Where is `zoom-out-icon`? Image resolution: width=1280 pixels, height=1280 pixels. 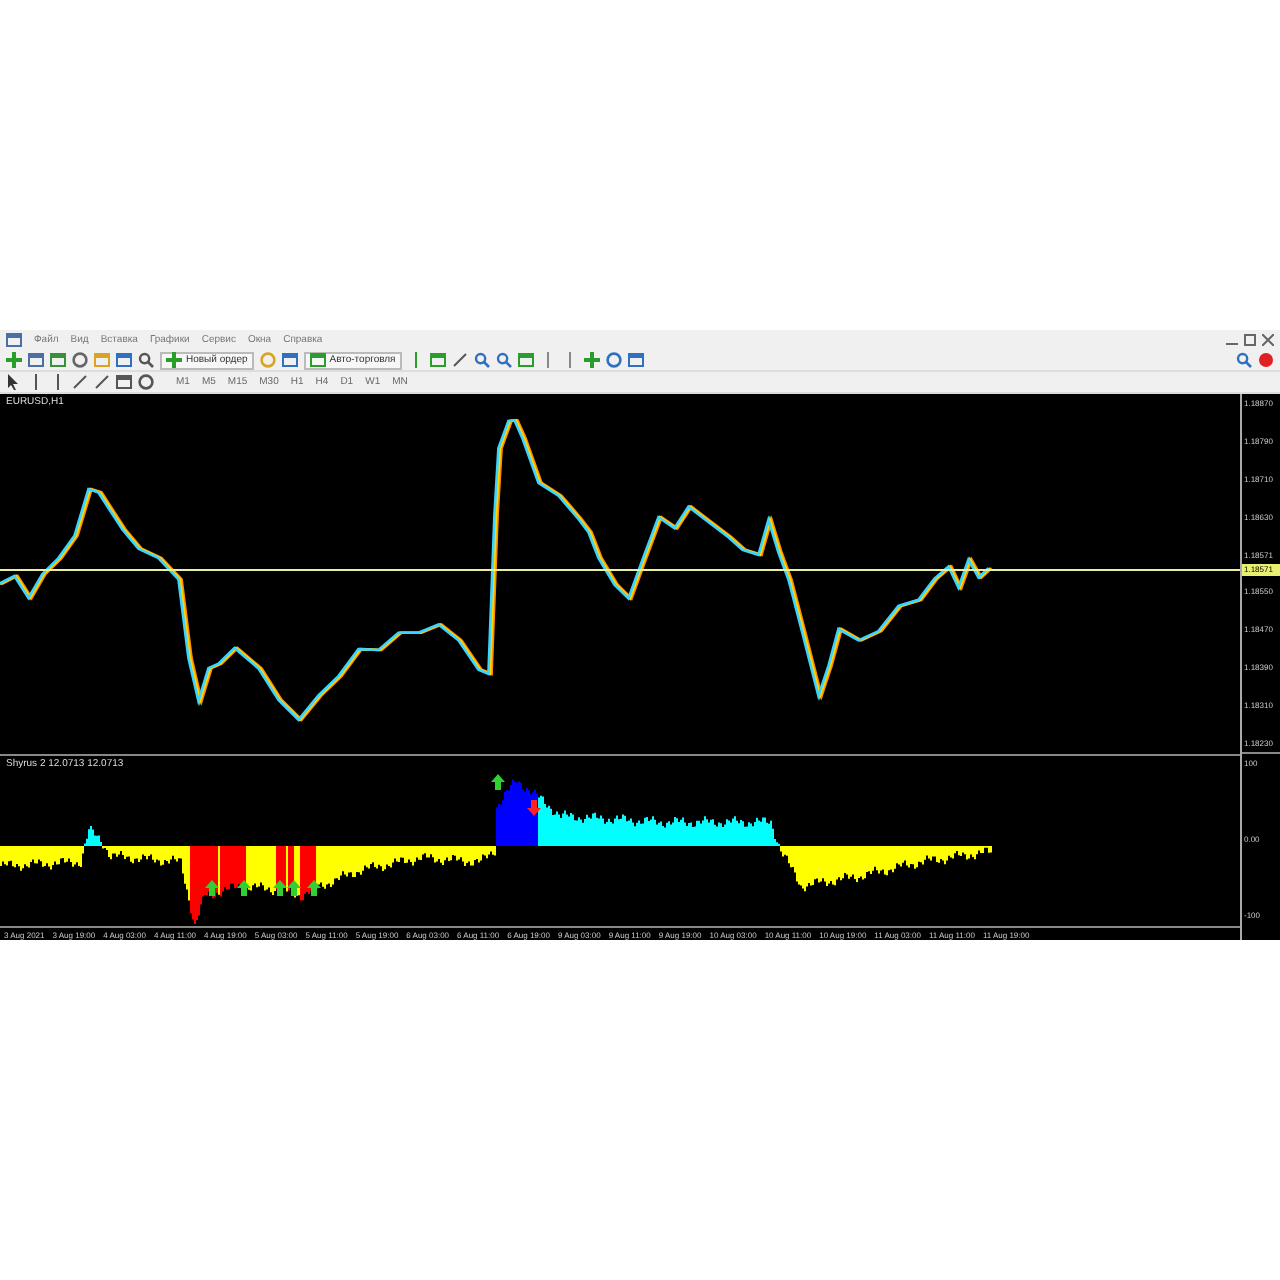 zoom-out-icon is located at coordinates (503, 360).